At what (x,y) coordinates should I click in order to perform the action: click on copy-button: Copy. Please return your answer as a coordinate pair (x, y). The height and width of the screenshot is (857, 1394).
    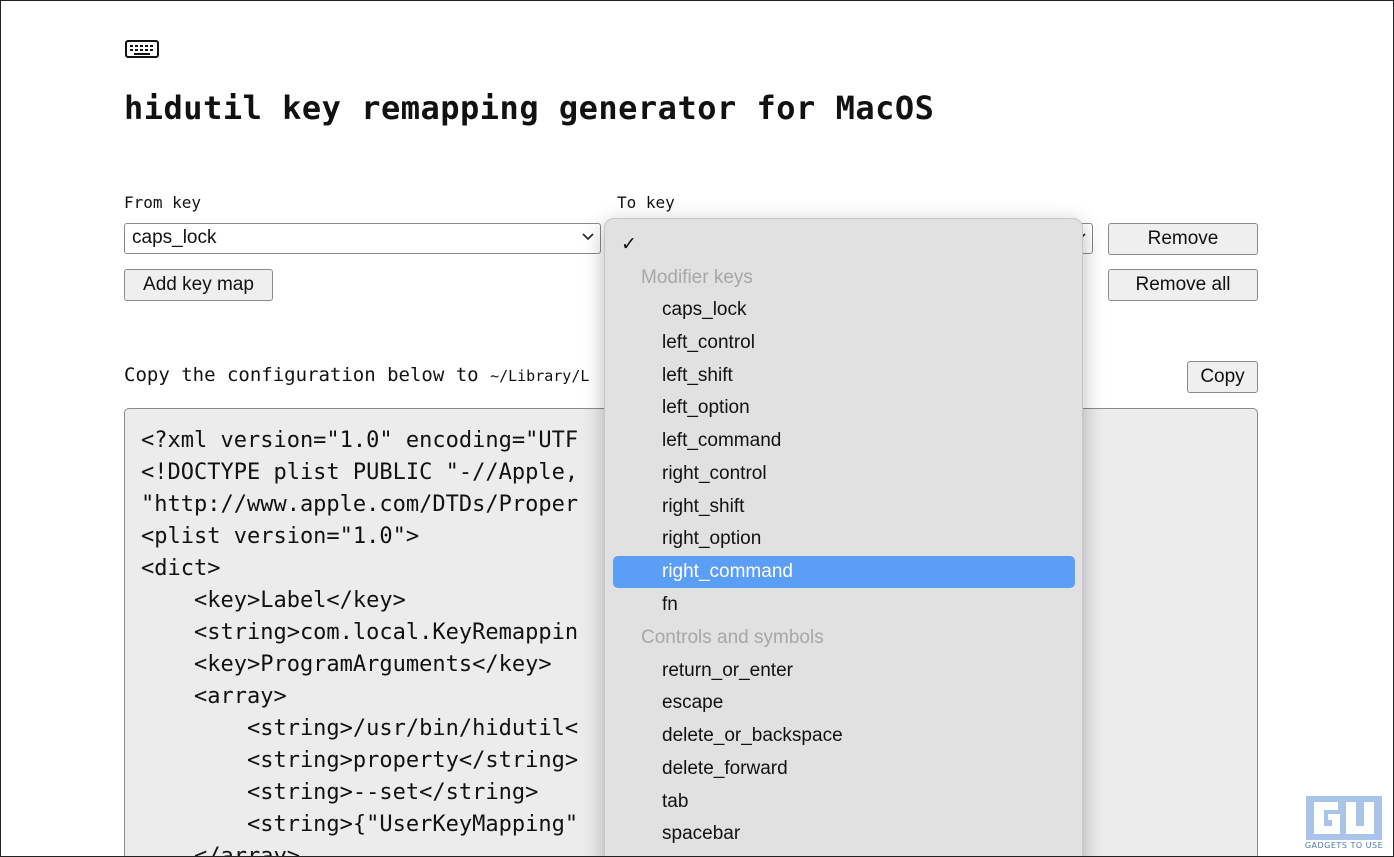
    Looking at the image, I should click on (1222, 377).